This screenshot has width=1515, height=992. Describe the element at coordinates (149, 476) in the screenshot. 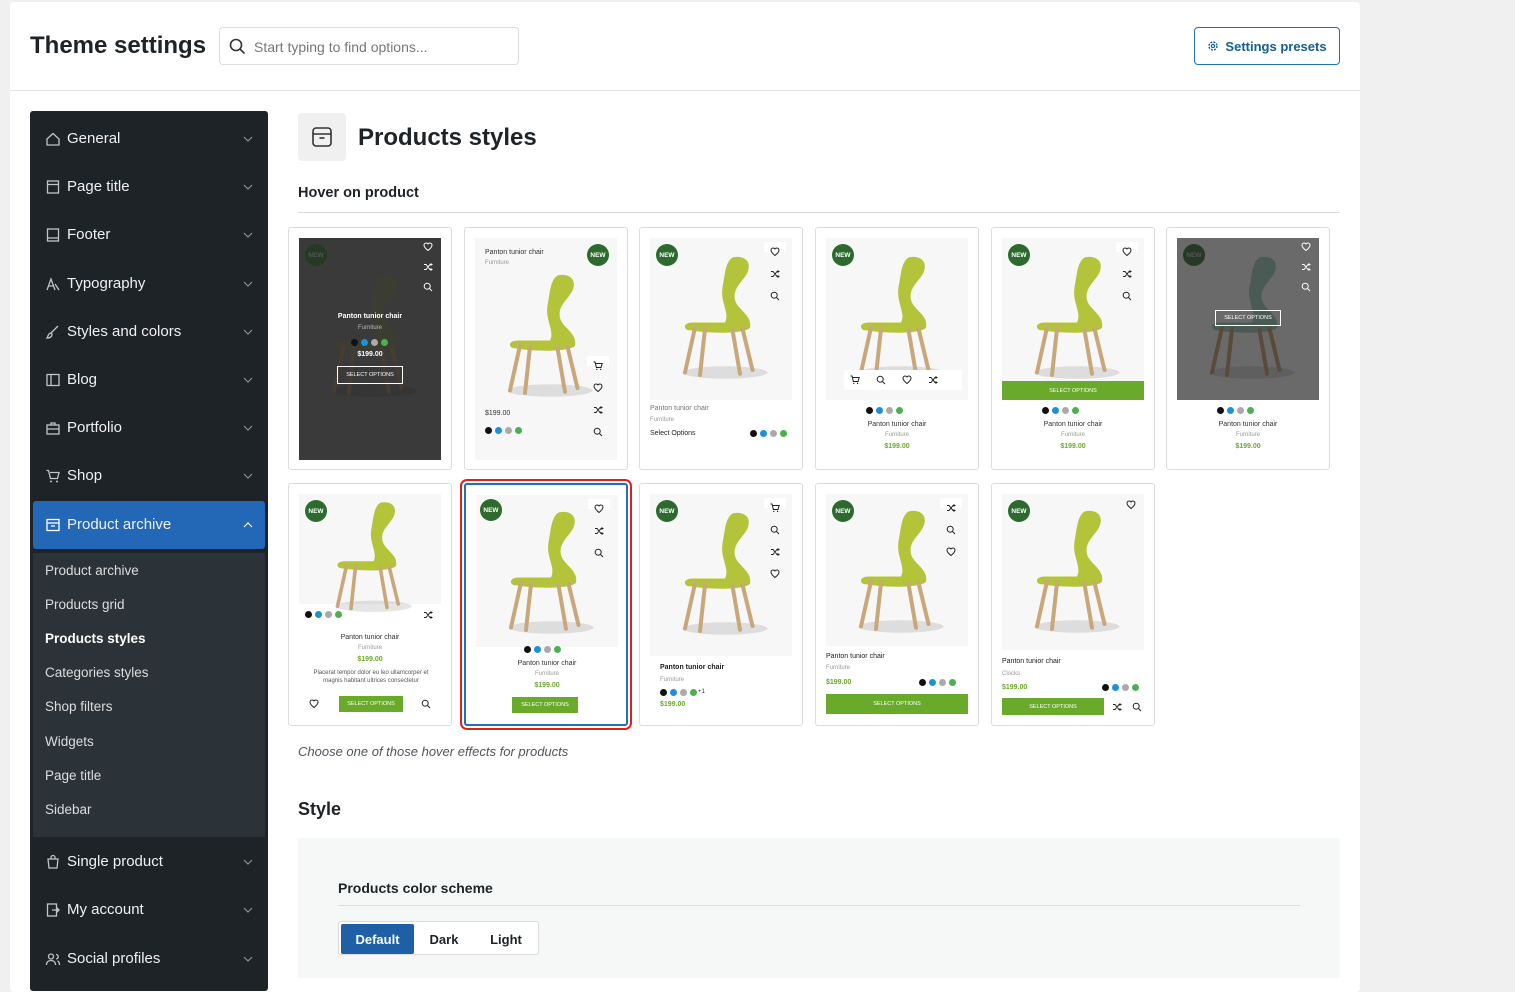

I see `sidebar-item-shop: Shop` at that location.